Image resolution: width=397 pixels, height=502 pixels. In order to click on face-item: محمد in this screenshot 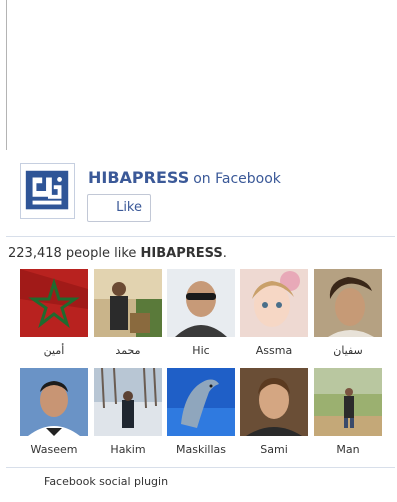, I will do `click(128, 313)`.